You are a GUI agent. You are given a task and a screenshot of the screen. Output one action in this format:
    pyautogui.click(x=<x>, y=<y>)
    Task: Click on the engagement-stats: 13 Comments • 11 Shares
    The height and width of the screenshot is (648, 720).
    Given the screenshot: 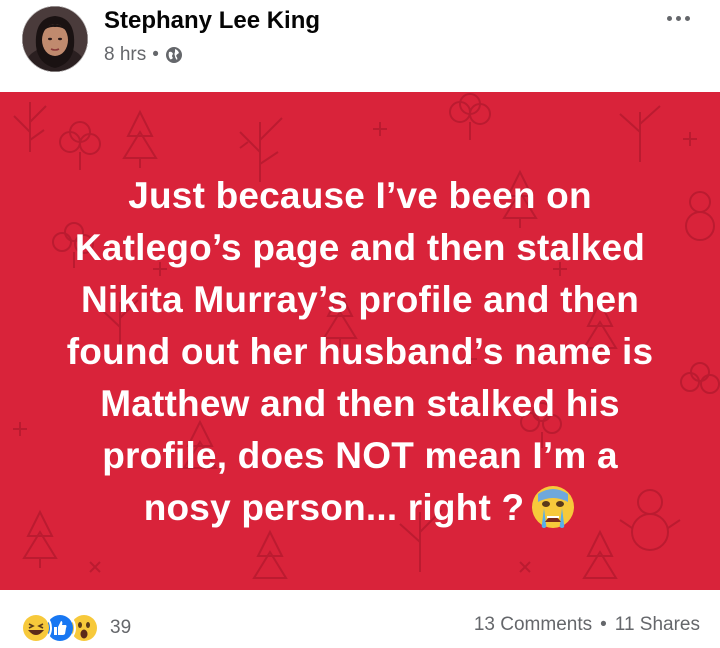 What is the action you would take?
    pyautogui.click(x=587, y=625)
    